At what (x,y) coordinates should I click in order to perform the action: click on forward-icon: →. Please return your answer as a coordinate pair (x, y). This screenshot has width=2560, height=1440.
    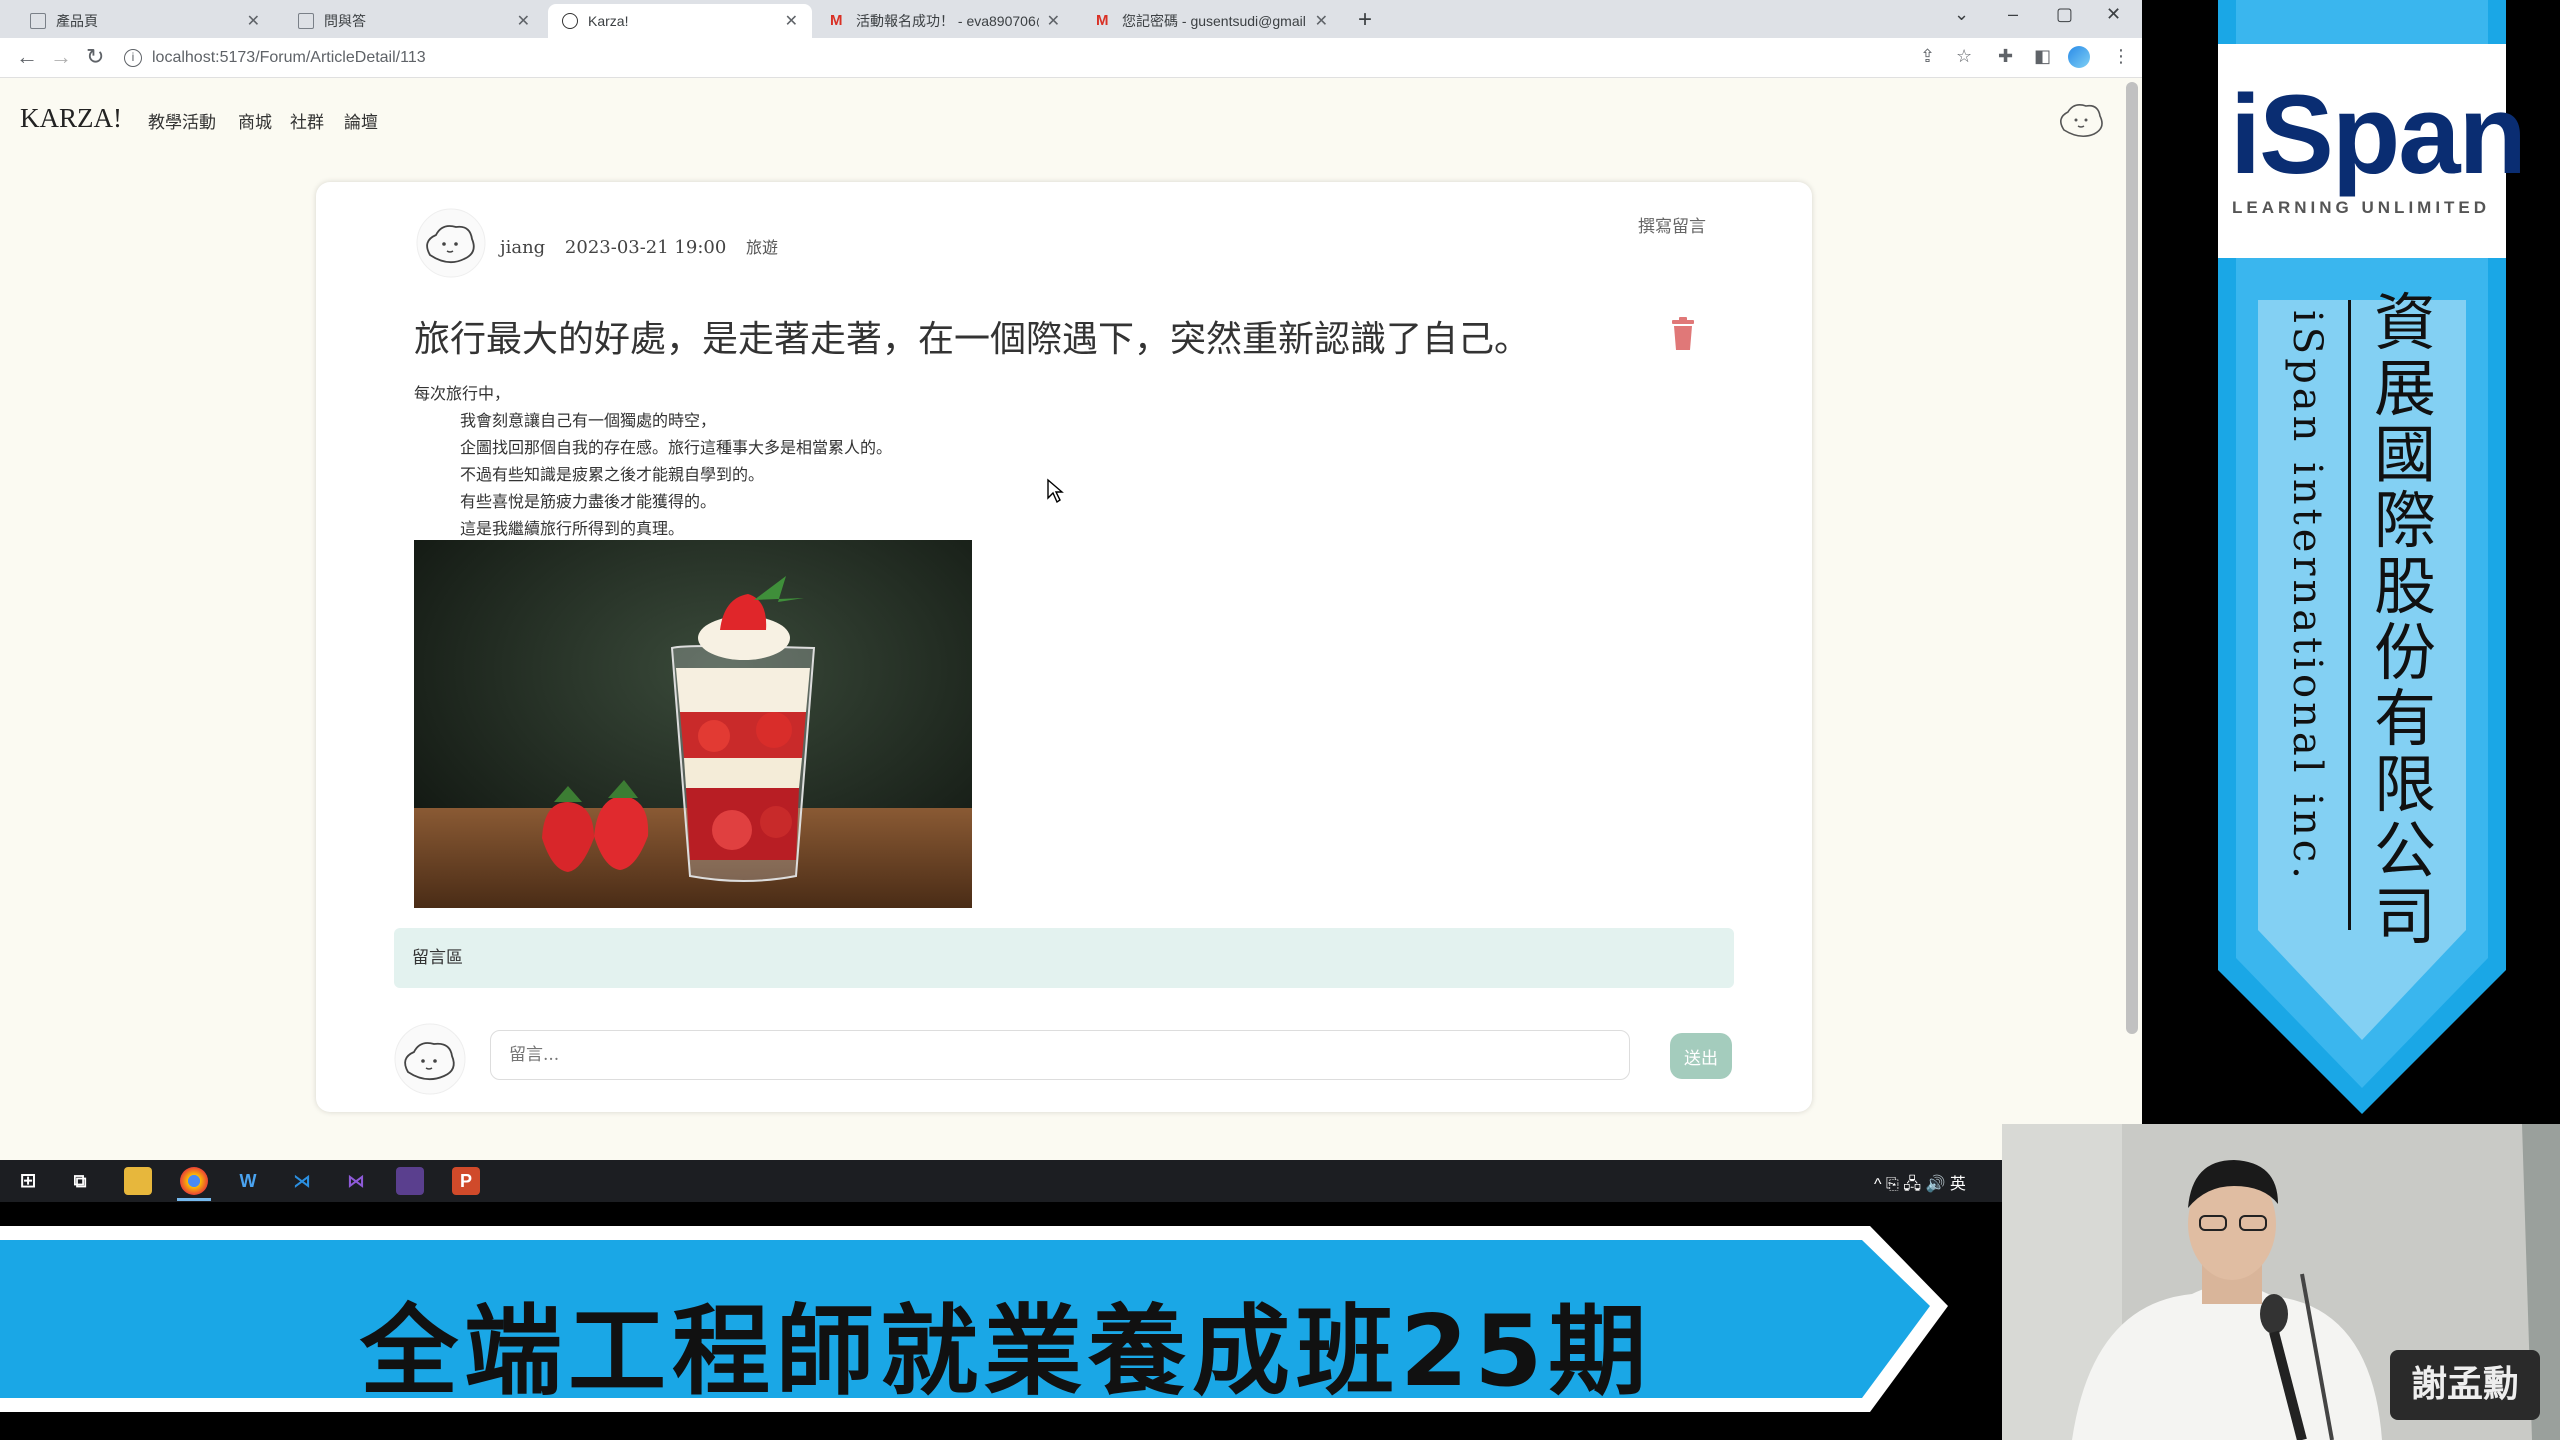
    Looking at the image, I should click on (61, 57).